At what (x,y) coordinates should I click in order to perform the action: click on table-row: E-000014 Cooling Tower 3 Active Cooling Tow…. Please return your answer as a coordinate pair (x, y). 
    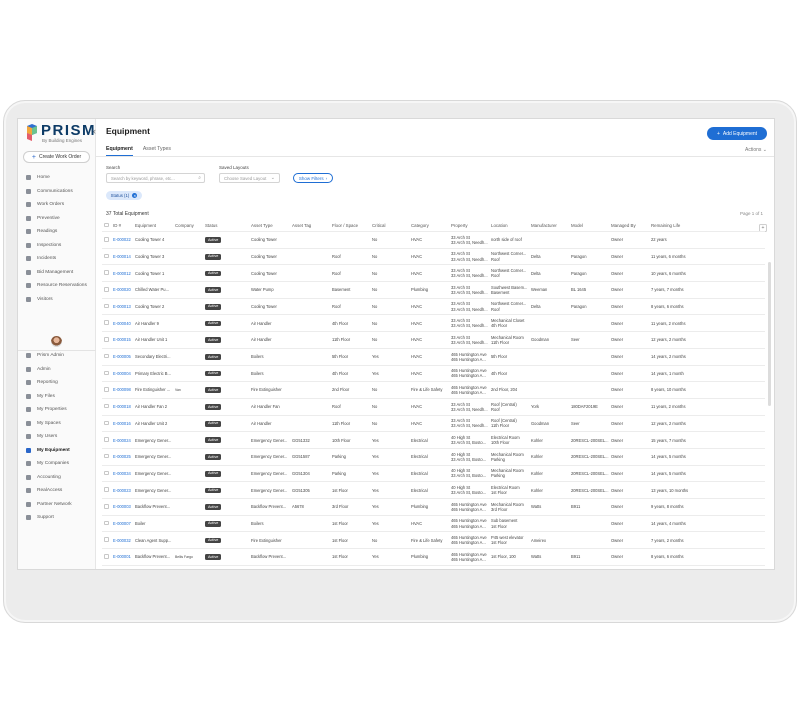
    Looking at the image, I should click on (433, 257).